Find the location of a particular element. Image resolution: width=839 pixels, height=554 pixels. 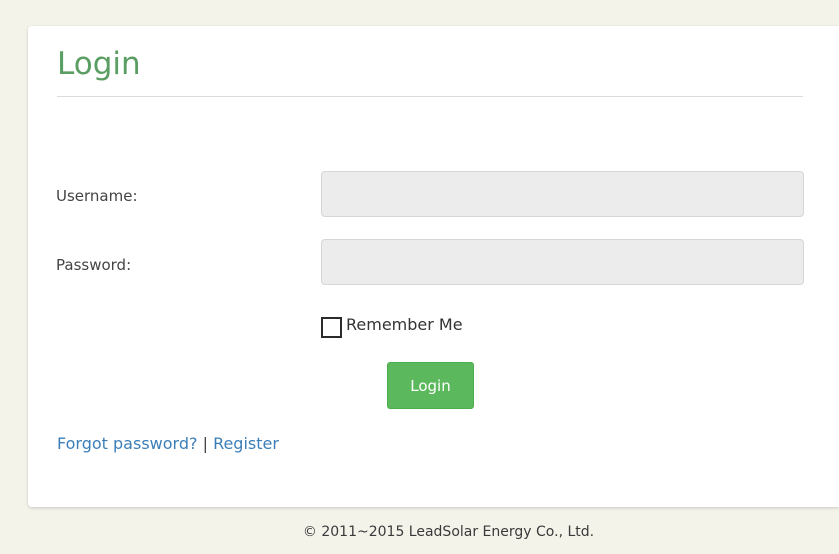

footer: © 2011~2015 LeadSolar Energy Co., Ltd. is located at coordinates (419, 532).